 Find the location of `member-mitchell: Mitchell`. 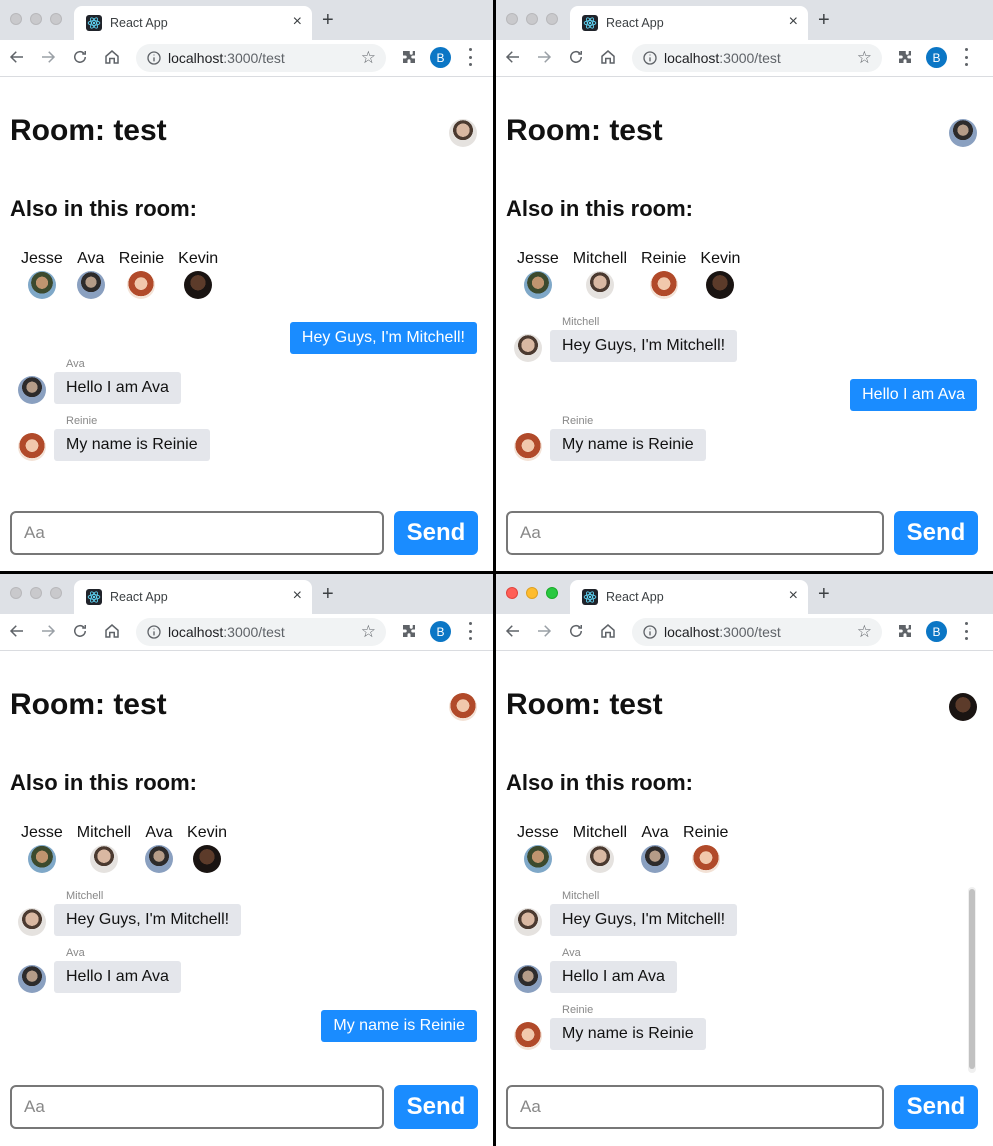

member-mitchell: Mitchell is located at coordinates (600, 274).